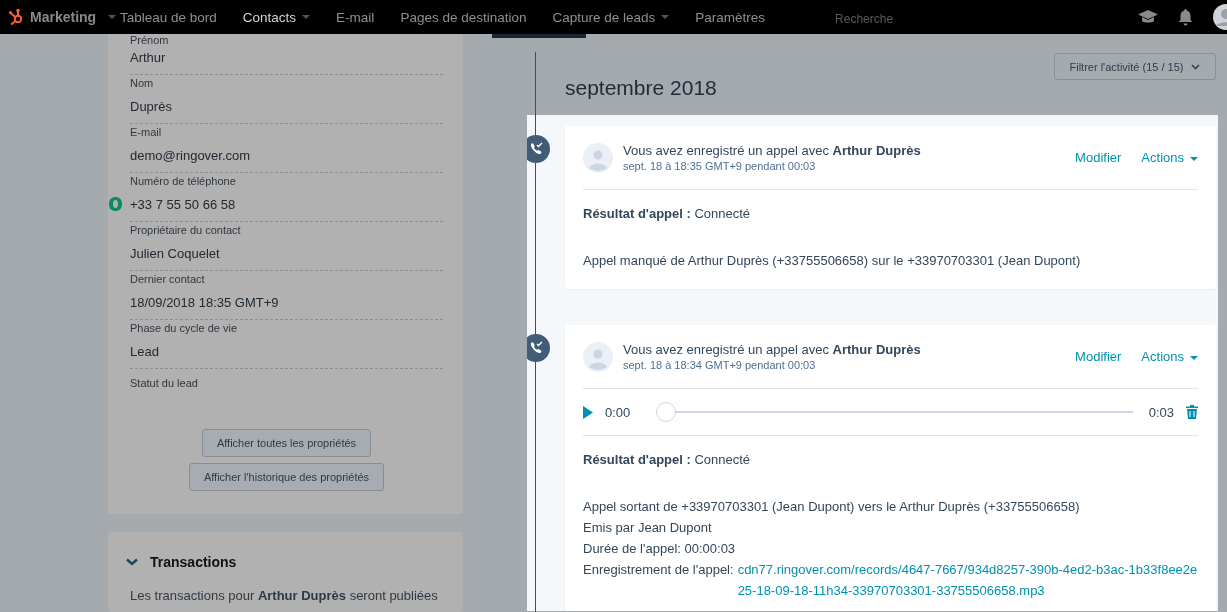  Describe the element at coordinates (935, 19) in the screenshot. I see `search-field: Recherche` at that location.